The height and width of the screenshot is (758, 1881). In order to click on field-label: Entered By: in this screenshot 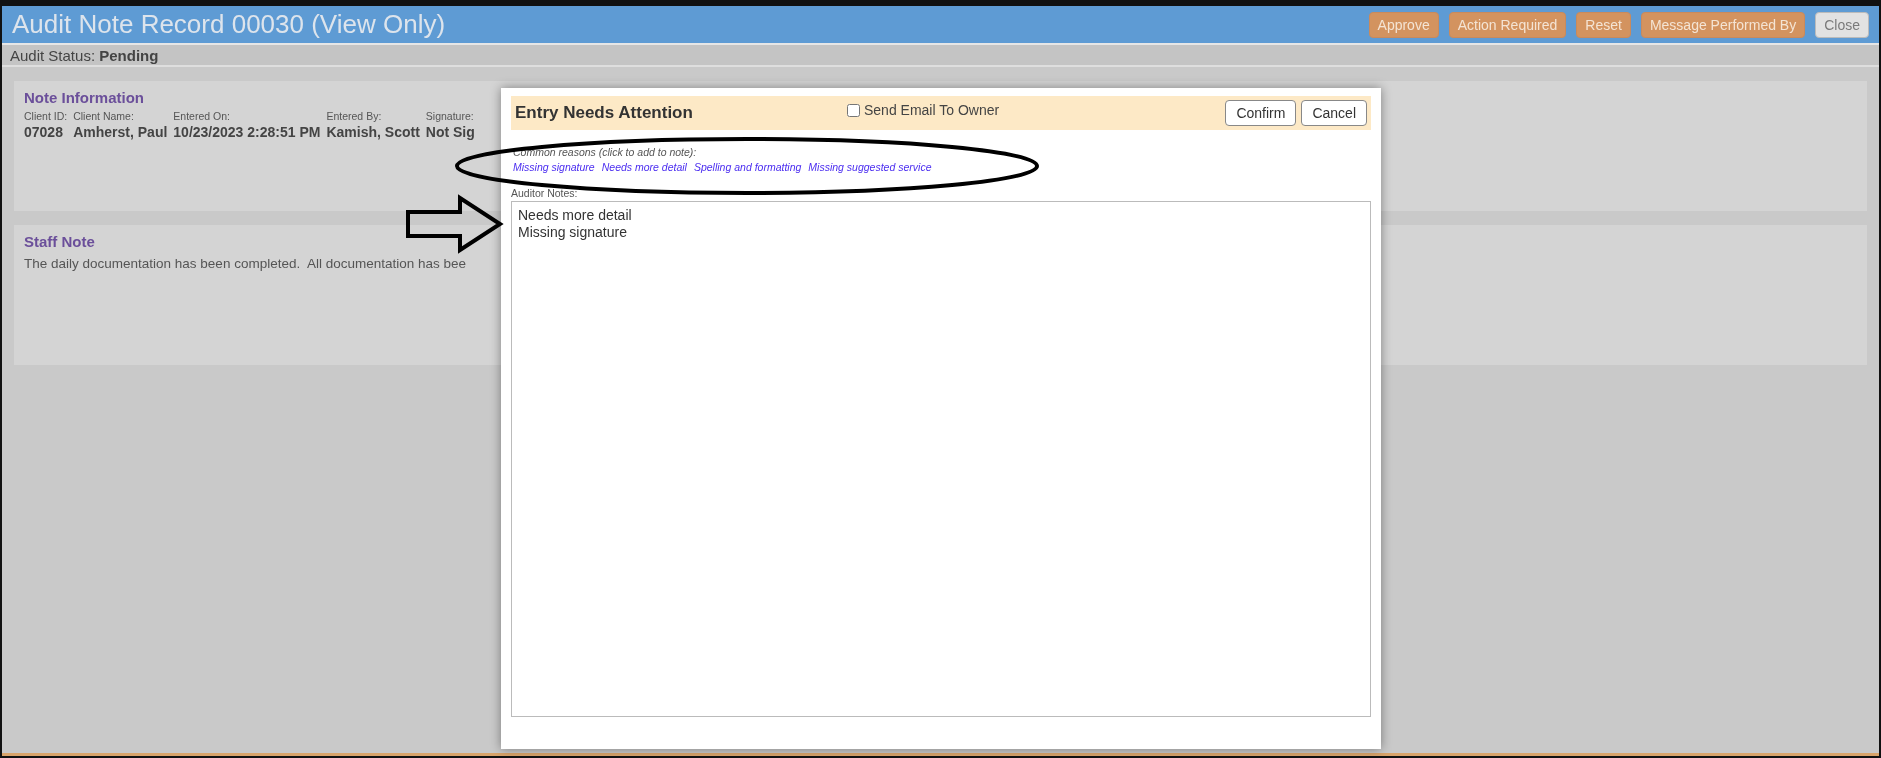, I will do `click(354, 116)`.